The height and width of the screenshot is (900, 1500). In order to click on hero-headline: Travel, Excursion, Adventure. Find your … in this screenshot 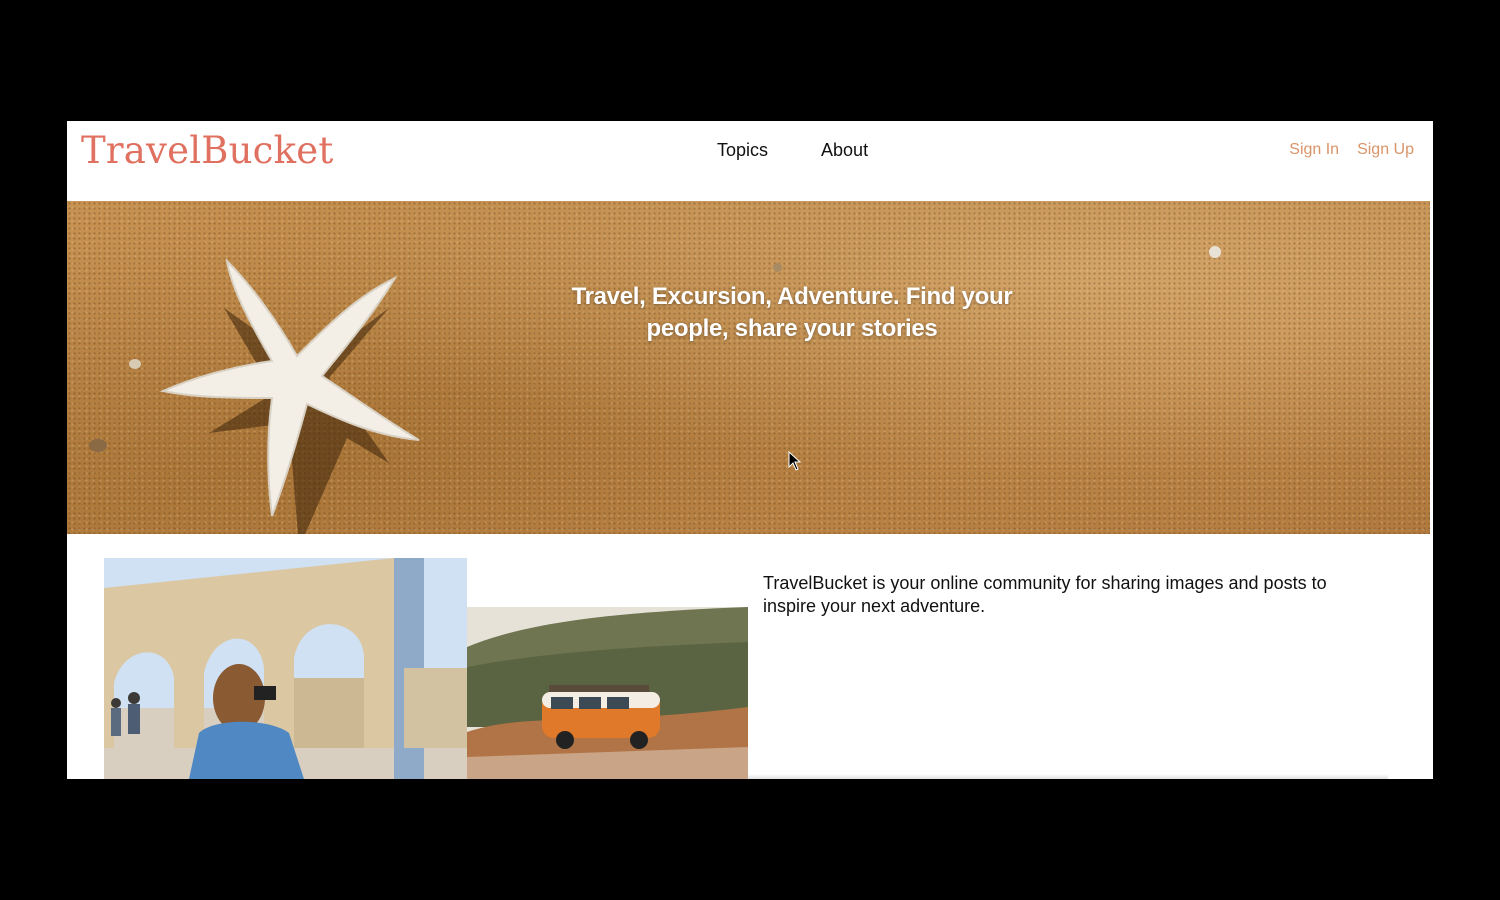, I will do `click(792, 312)`.